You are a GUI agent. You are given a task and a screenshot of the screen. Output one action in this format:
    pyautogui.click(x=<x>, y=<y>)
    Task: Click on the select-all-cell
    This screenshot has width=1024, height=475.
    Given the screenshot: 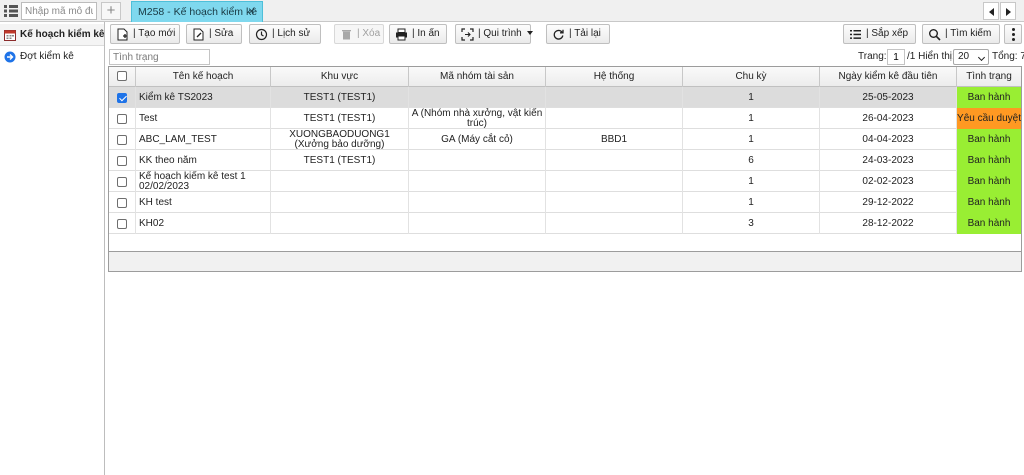 What is the action you would take?
    pyautogui.click(x=122, y=77)
    